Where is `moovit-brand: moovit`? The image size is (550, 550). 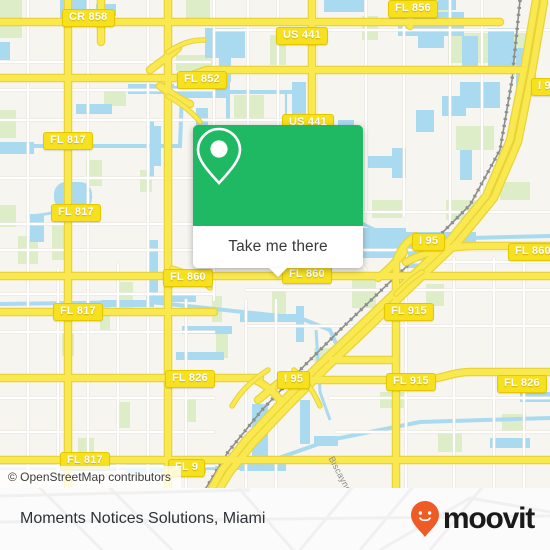
moovit-brand: moovit is located at coordinates (472, 519).